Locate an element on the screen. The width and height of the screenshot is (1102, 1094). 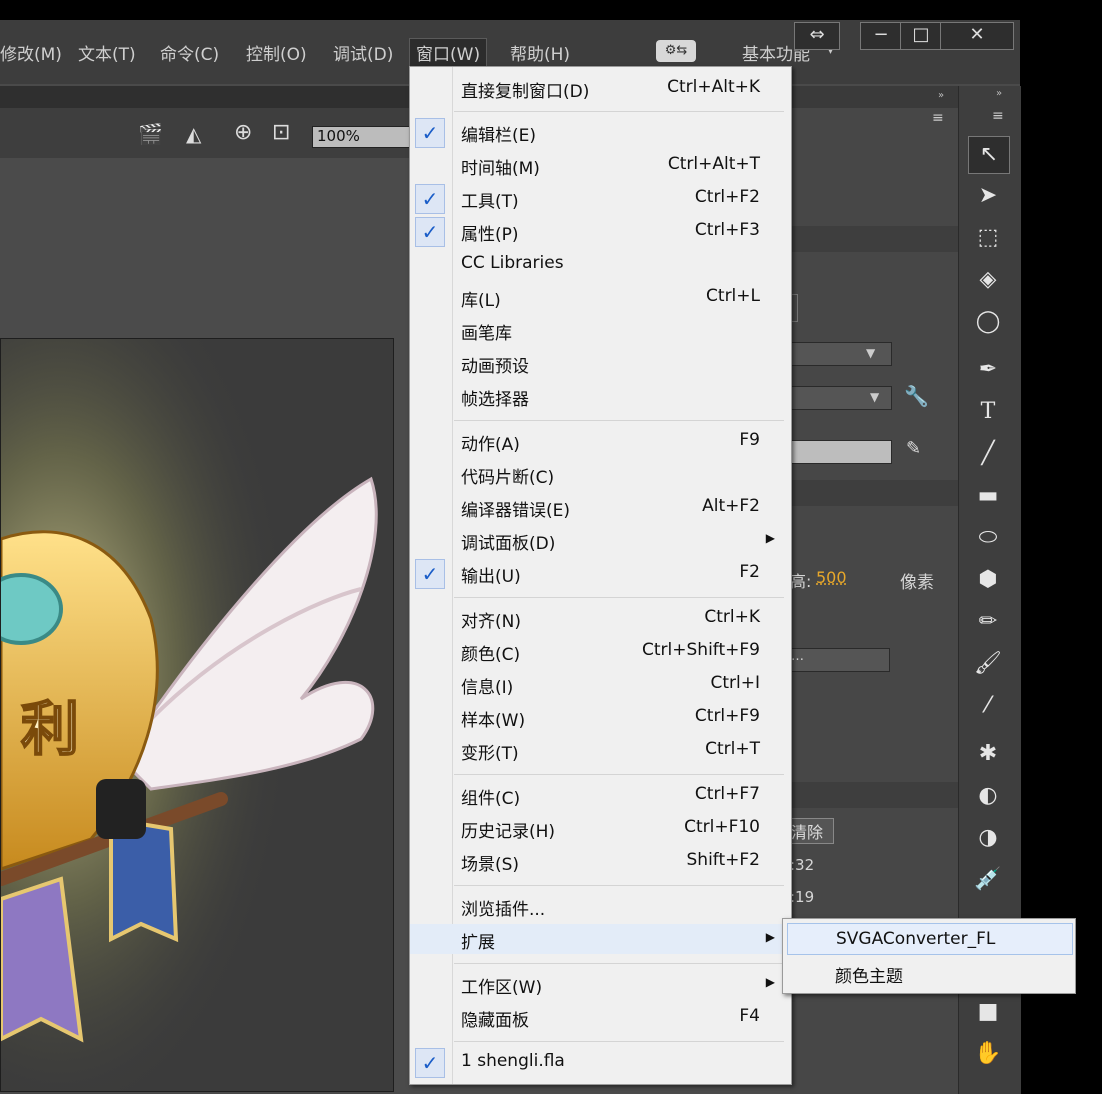
paint-brush-tool-icon: 🖌 is located at coordinates (988, 664).